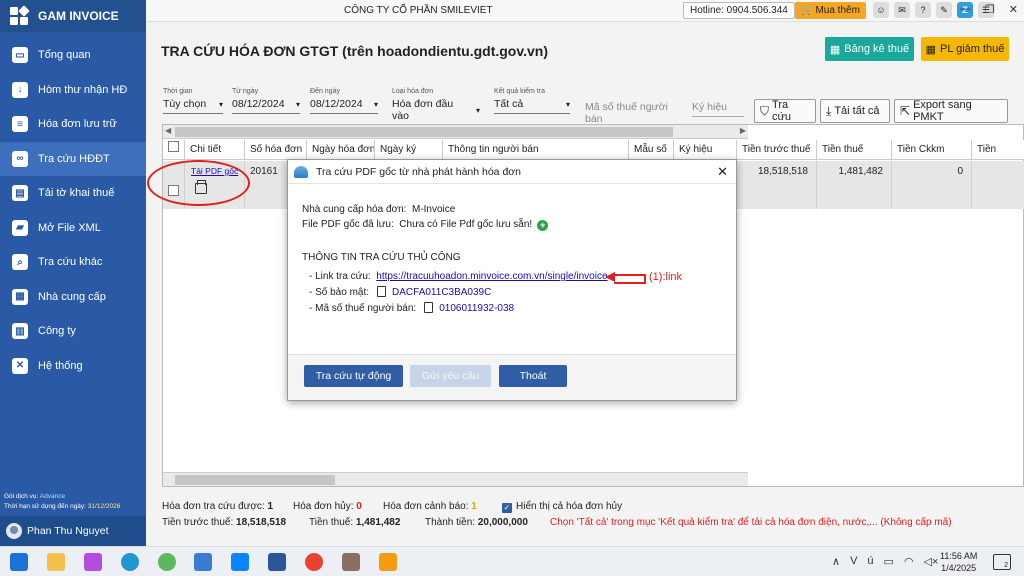 Image resolution: width=1024 pixels, height=576 pixels. What do you see at coordinates (1013, 9) in the screenshot?
I see `close-window-icon: ✕` at bounding box center [1013, 9].